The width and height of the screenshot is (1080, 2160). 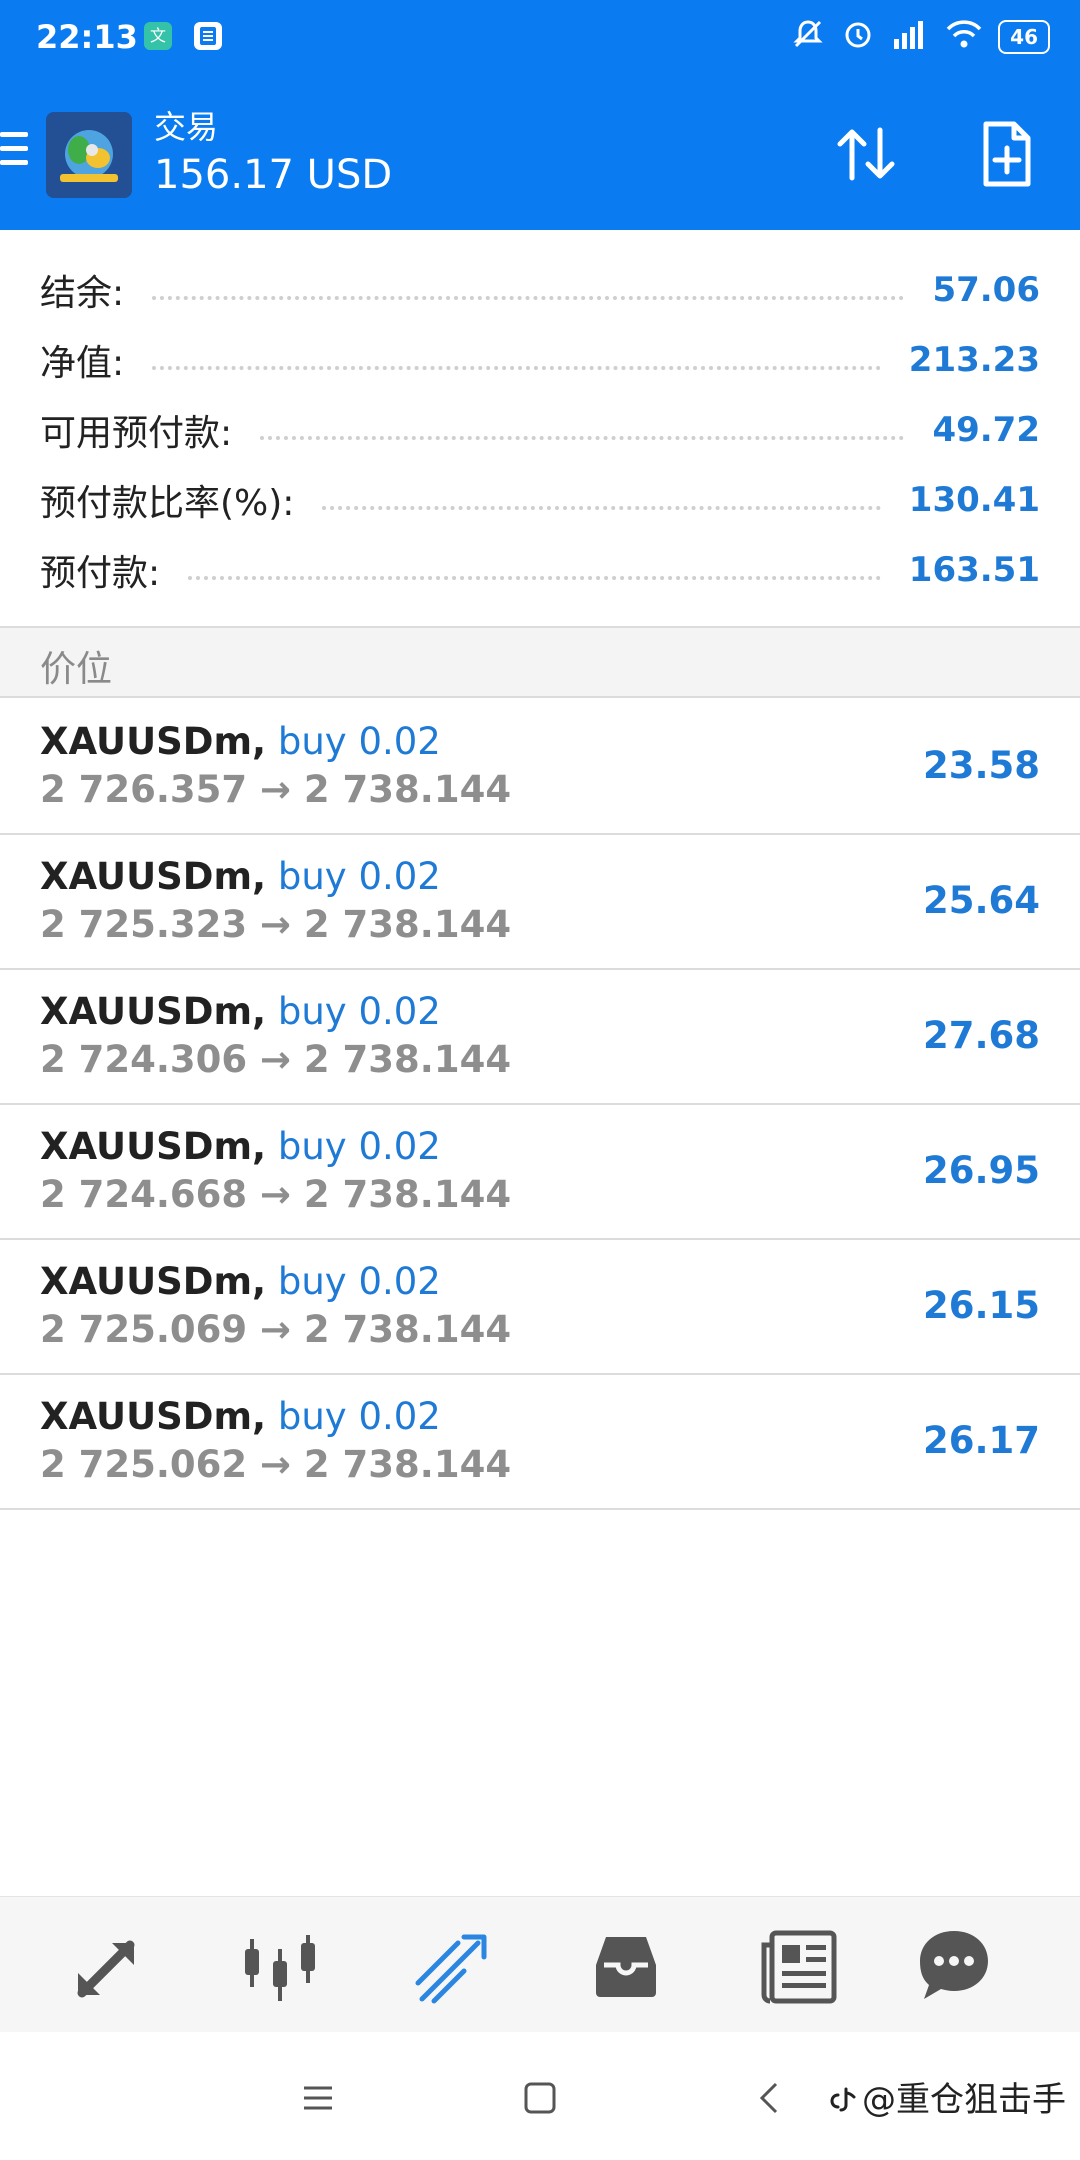 What do you see at coordinates (158, 36) in the screenshot?
I see `translate-app-icon: 文` at bounding box center [158, 36].